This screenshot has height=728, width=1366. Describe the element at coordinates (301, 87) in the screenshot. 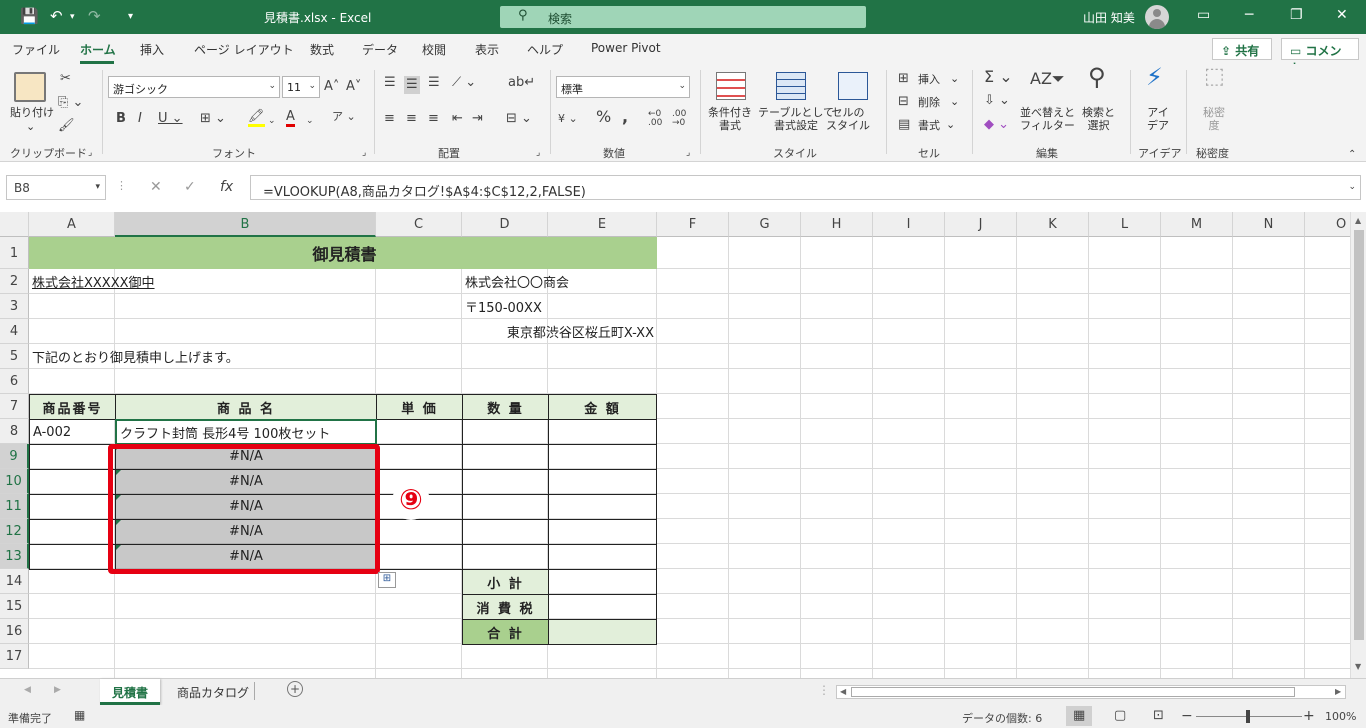

I see `font-size-select: 11 ⌄` at that location.